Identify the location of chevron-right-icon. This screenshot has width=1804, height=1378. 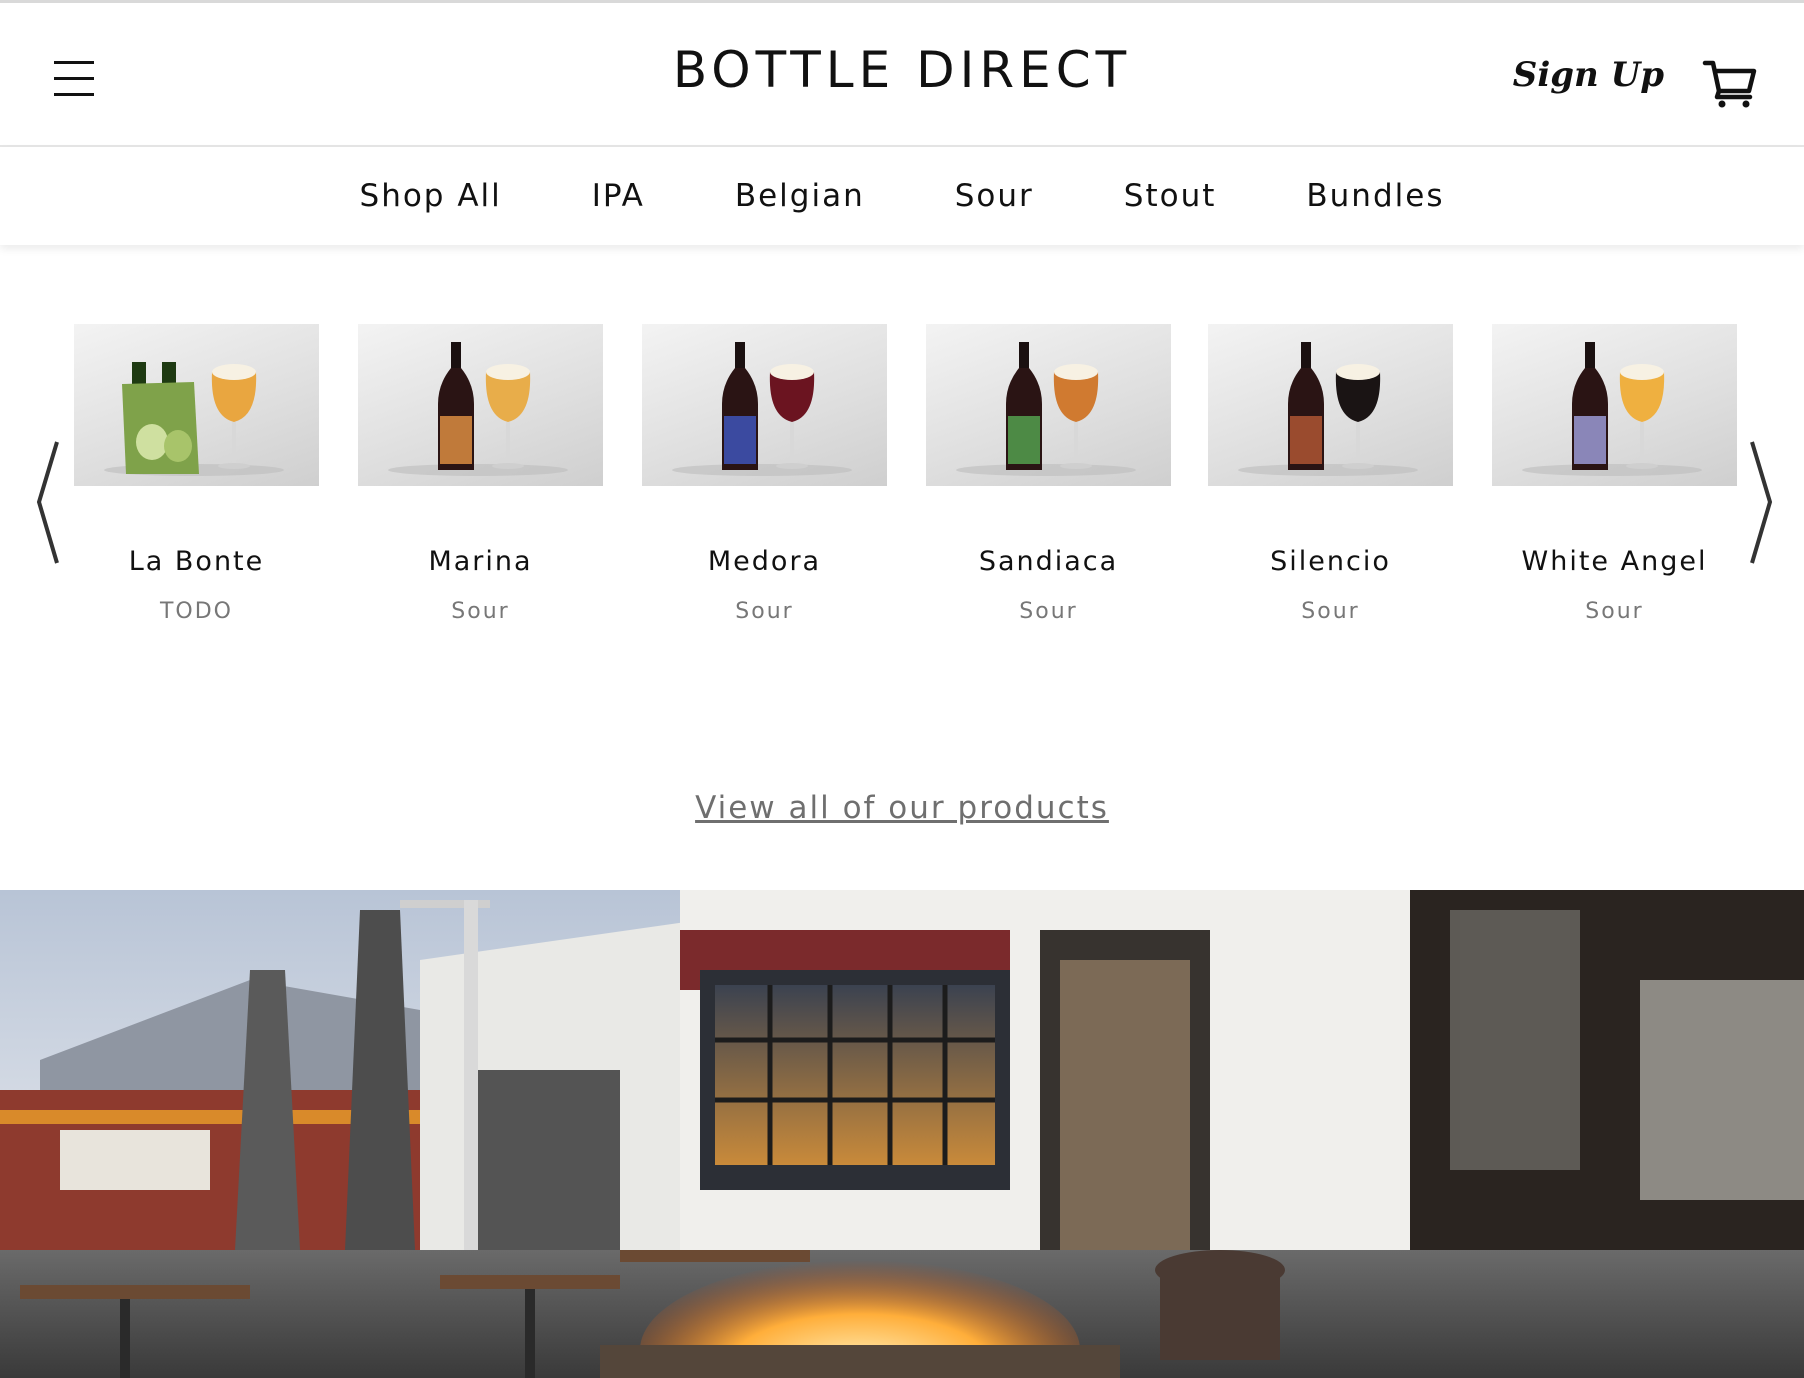
(1761, 502).